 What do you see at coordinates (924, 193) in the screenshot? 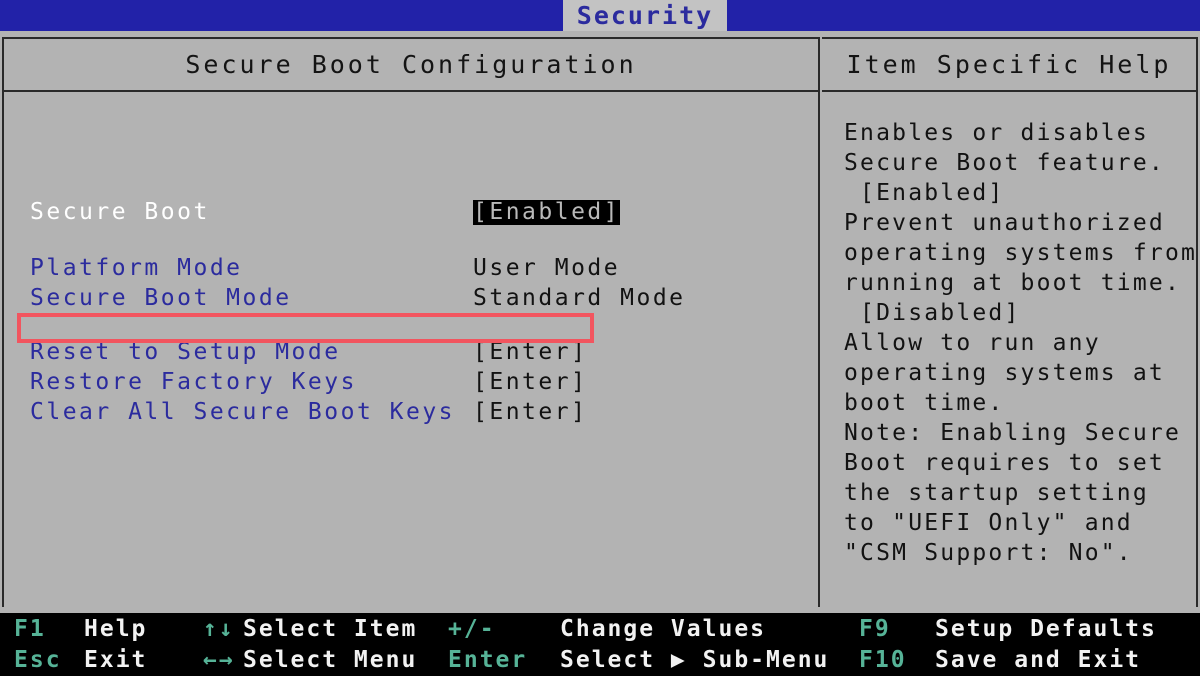
I see `help-text-line: [Enabled]` at bounding box center [924, 193].